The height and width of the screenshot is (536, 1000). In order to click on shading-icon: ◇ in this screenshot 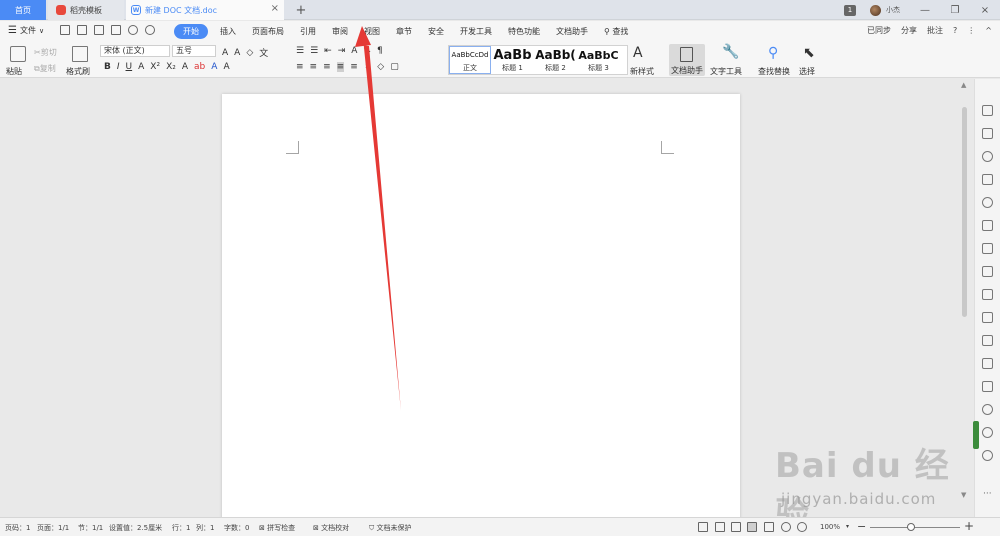, I will do `click(380, 67)`.